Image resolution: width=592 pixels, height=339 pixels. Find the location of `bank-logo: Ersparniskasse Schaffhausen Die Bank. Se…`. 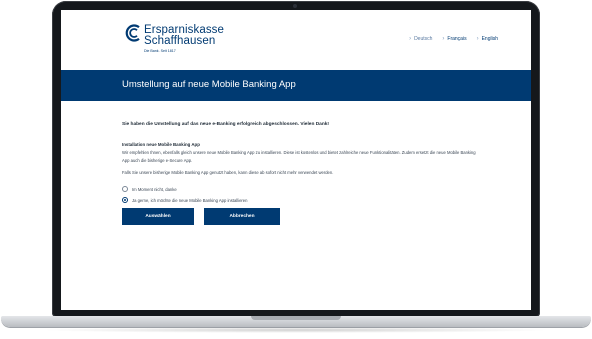

bank-logo: Ersparniskasse Schaffhausen Die Bank. Se… is located at coordinates (184, 44).